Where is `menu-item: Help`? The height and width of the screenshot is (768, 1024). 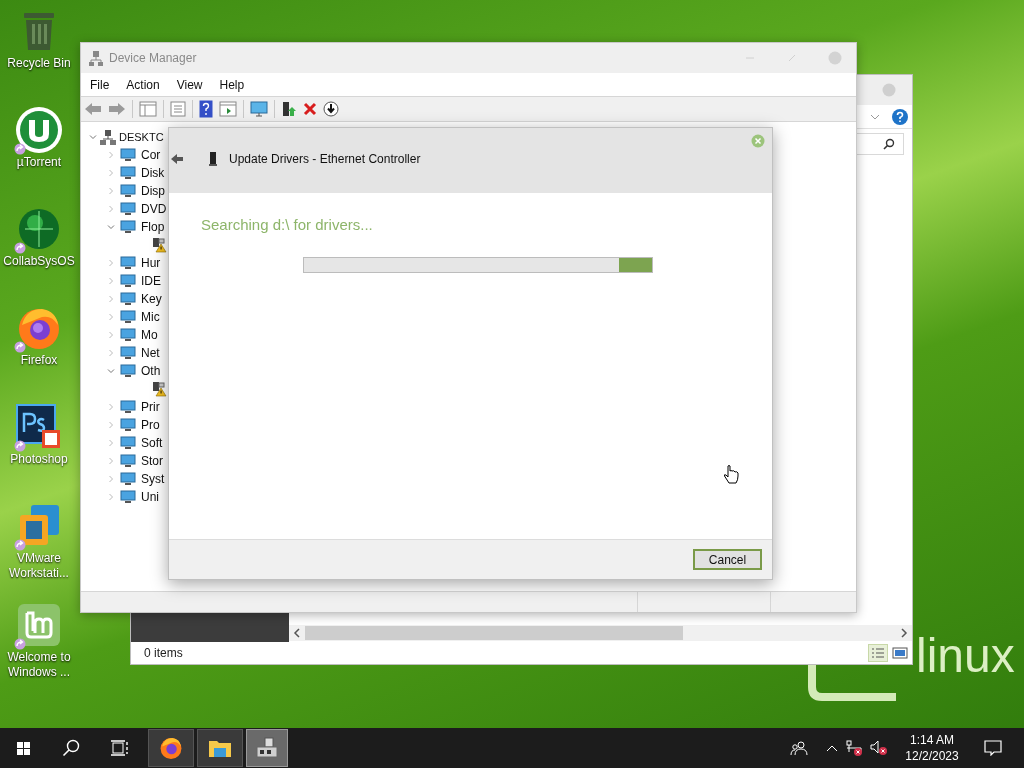
menu-item: Help is located at coordinates (232, 84).